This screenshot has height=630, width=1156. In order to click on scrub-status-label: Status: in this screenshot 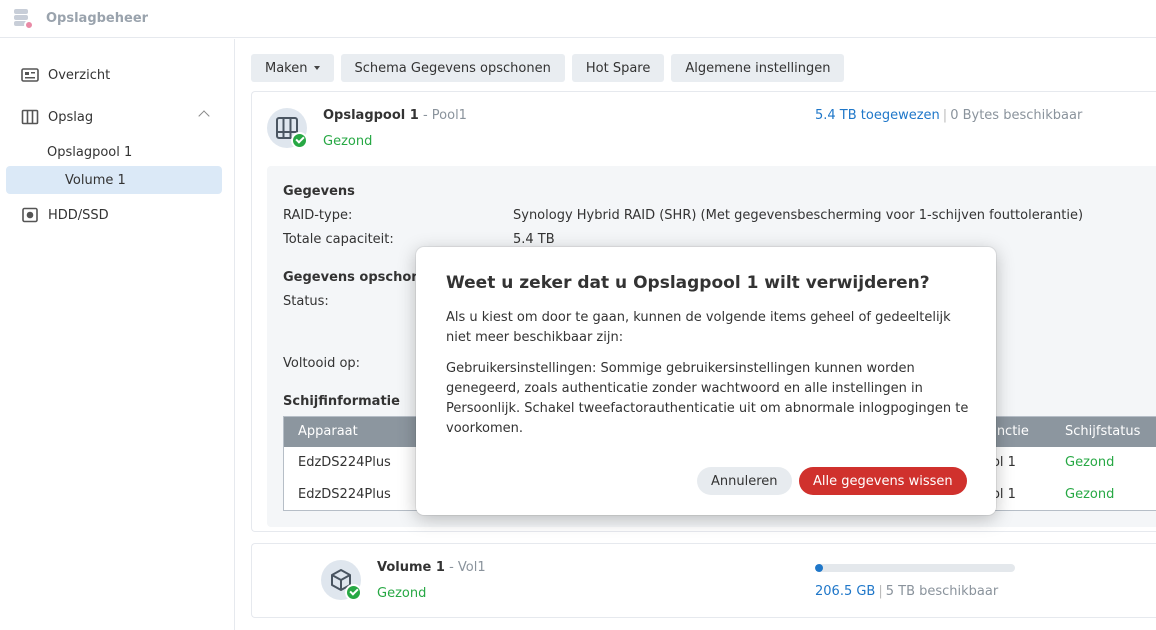, I will do `click(306, 301)`.